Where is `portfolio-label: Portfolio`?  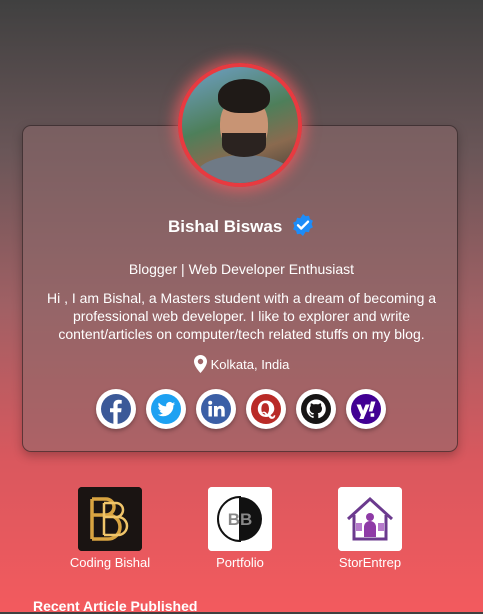
portfolio-label: Portfolio is located at coordinates (240, 562).